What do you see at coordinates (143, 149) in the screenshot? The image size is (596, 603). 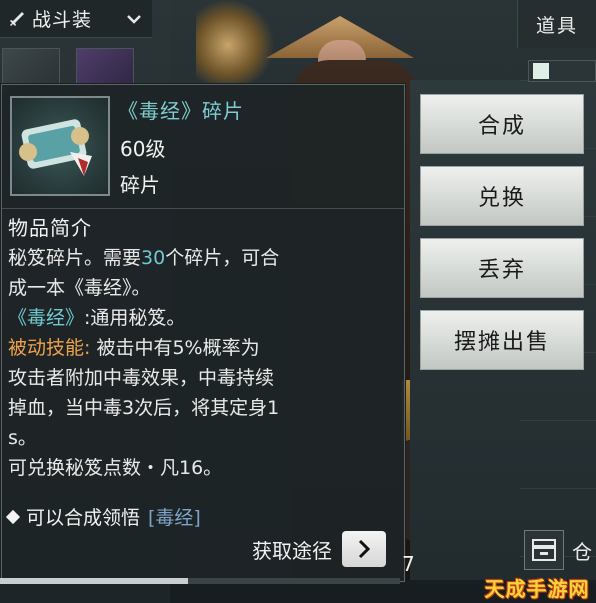 I see `item-level: 60级` at bounding box center [143, 149].